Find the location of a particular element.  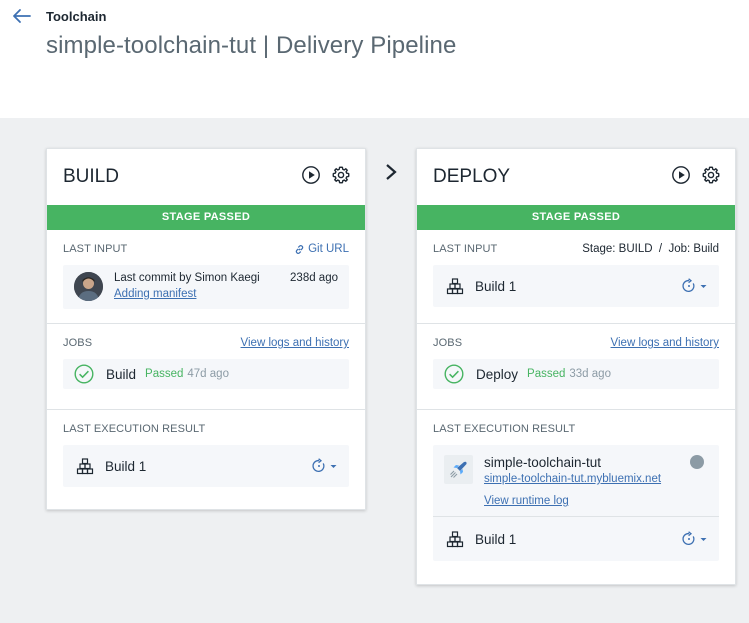

git-url-label: Git URL is located at coordinates (328, 249).